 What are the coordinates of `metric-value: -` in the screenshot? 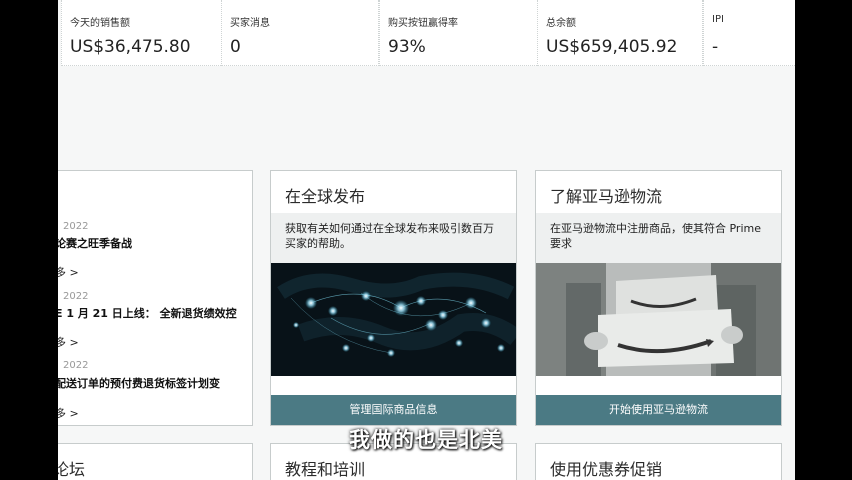 It's located at (715, 47).